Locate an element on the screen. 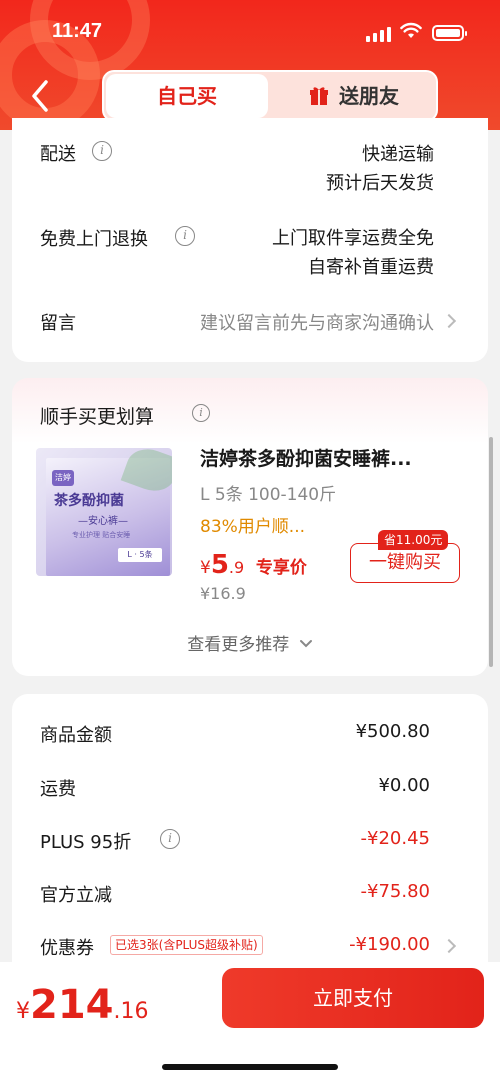 The width and height of the screenshot is (500, 1083). plus-discount-value: -¥20.45 is located at coordinates (395, 838).